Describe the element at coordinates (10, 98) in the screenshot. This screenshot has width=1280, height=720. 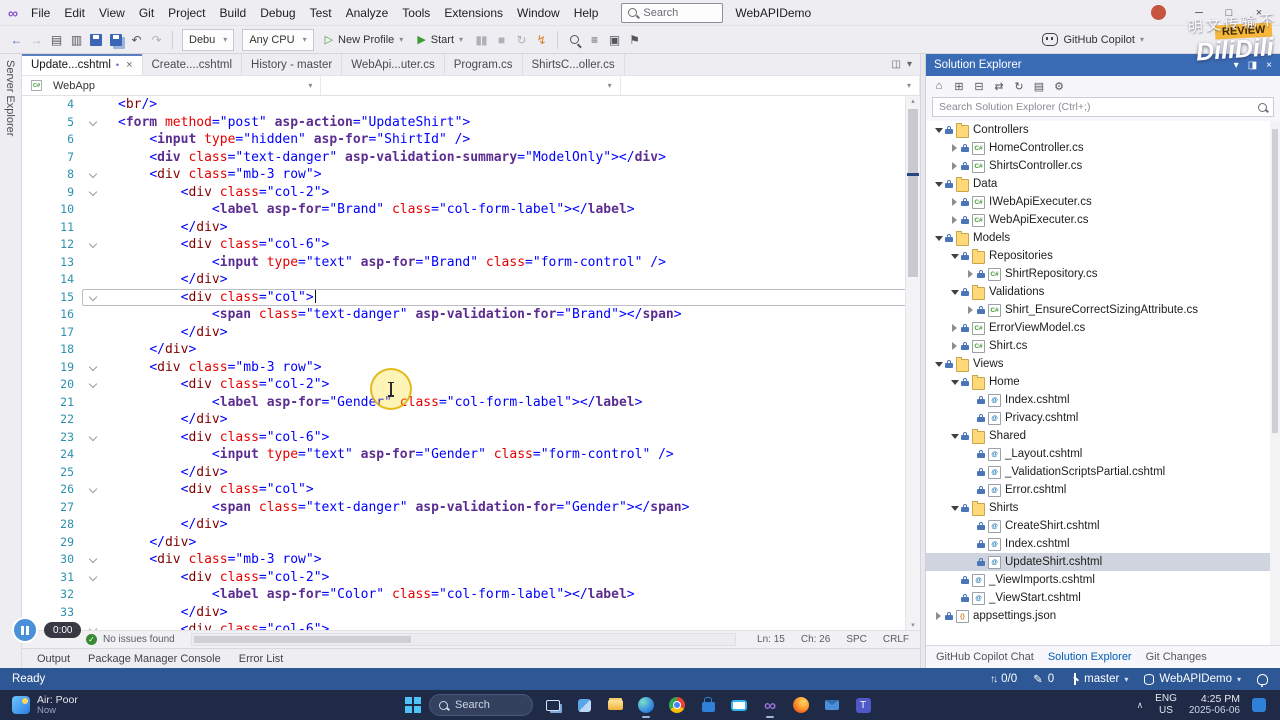
I see `server-explorer-vertical-tab: Server Explorer` at that location.